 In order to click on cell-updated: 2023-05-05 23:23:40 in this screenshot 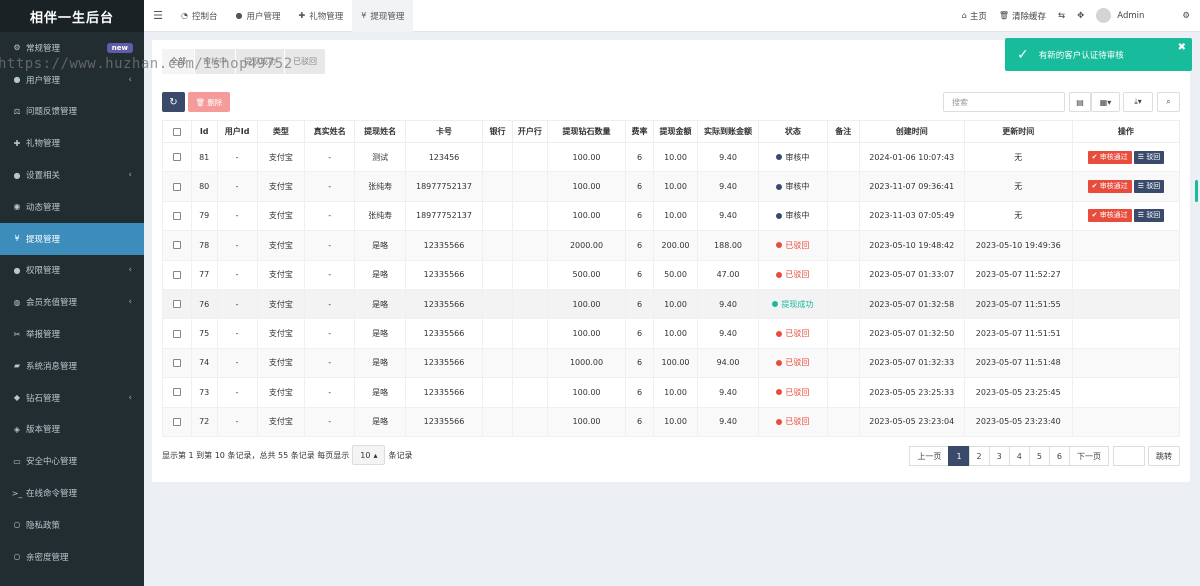, I will do `click(1018, 421)`.